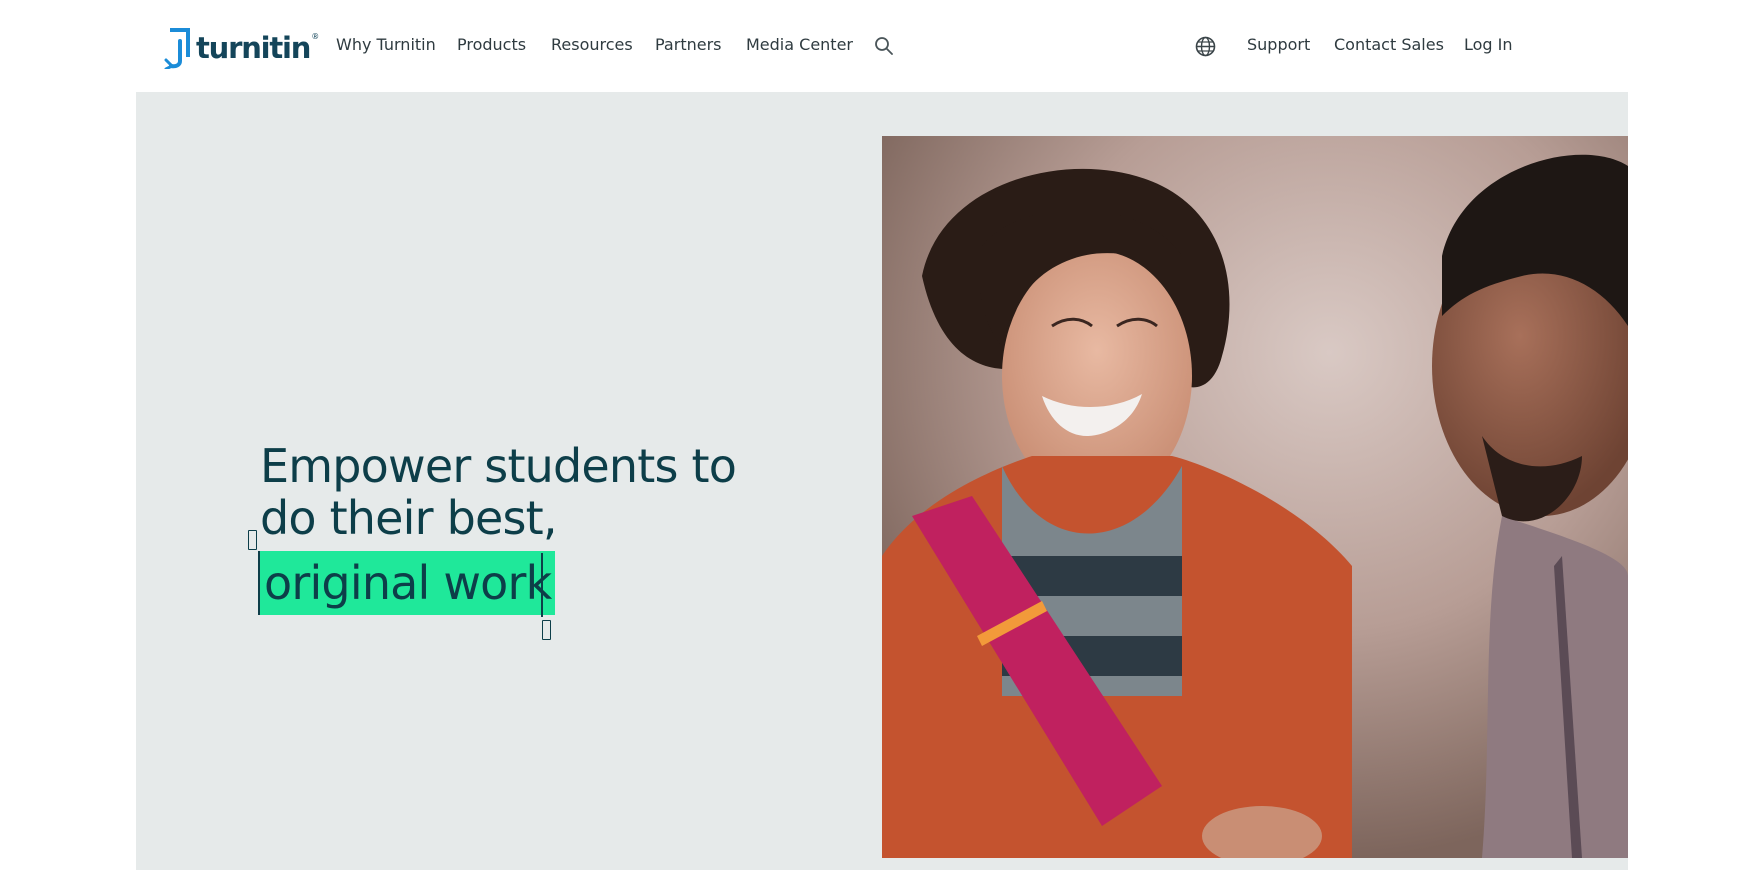 The width and height of the screenshot is (1760, 870). Describe the element at coordinates (252, 540) in the screenshot. I see `selection-start-handle` at that location.